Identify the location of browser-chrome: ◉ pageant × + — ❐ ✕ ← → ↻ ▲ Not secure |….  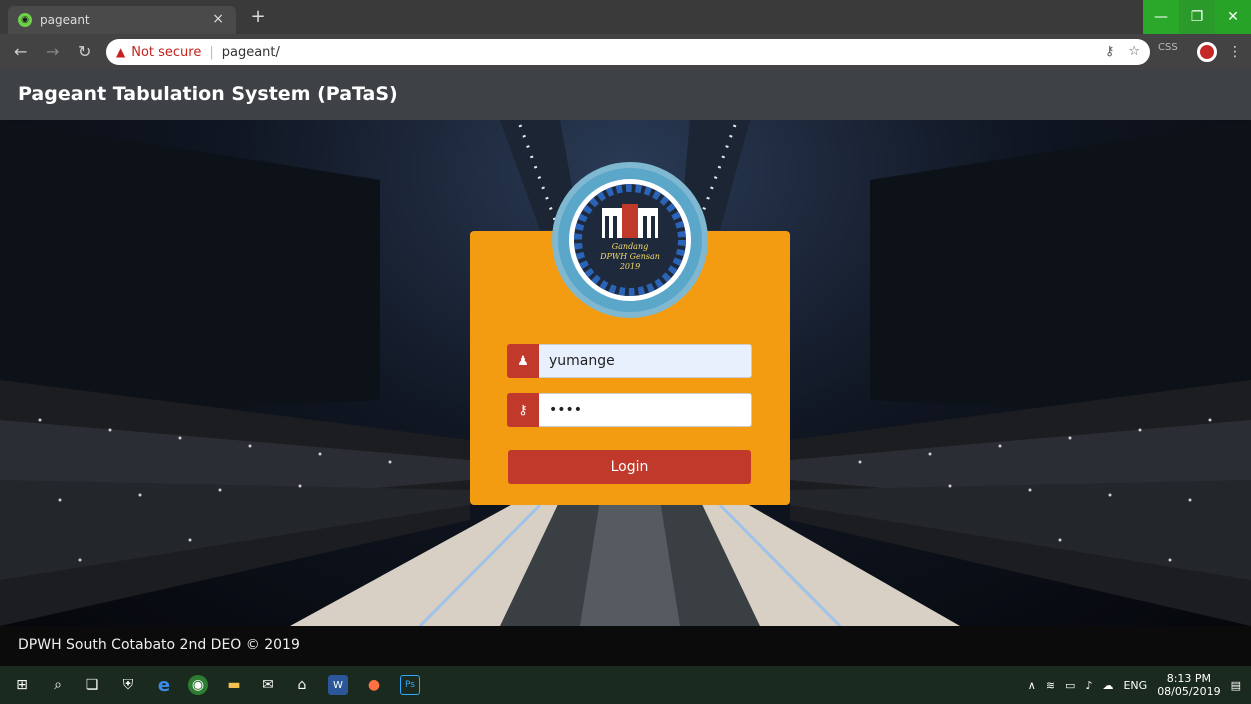
(625, 35).